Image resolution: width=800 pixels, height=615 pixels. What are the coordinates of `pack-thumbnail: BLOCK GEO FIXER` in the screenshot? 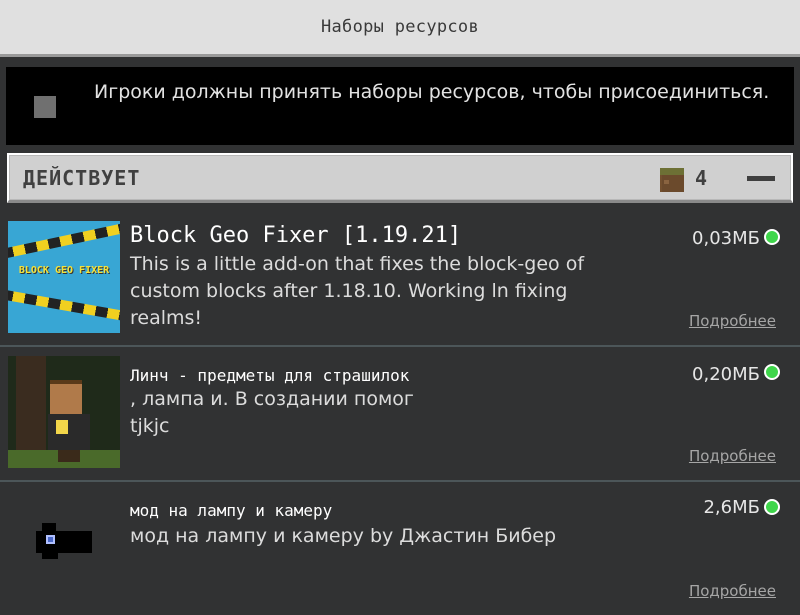 It's located at (64, 277).